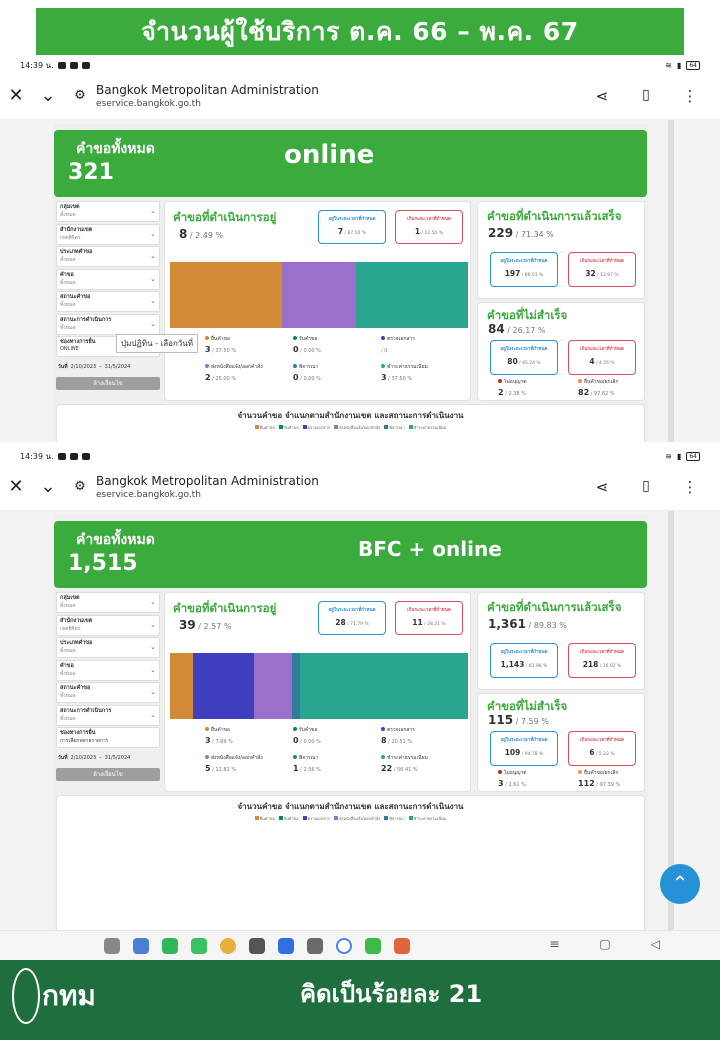  Describe the element at coordinates (397, 377) in the screenshot. I see `legend-value: 3 / 37.50 %` at that location.